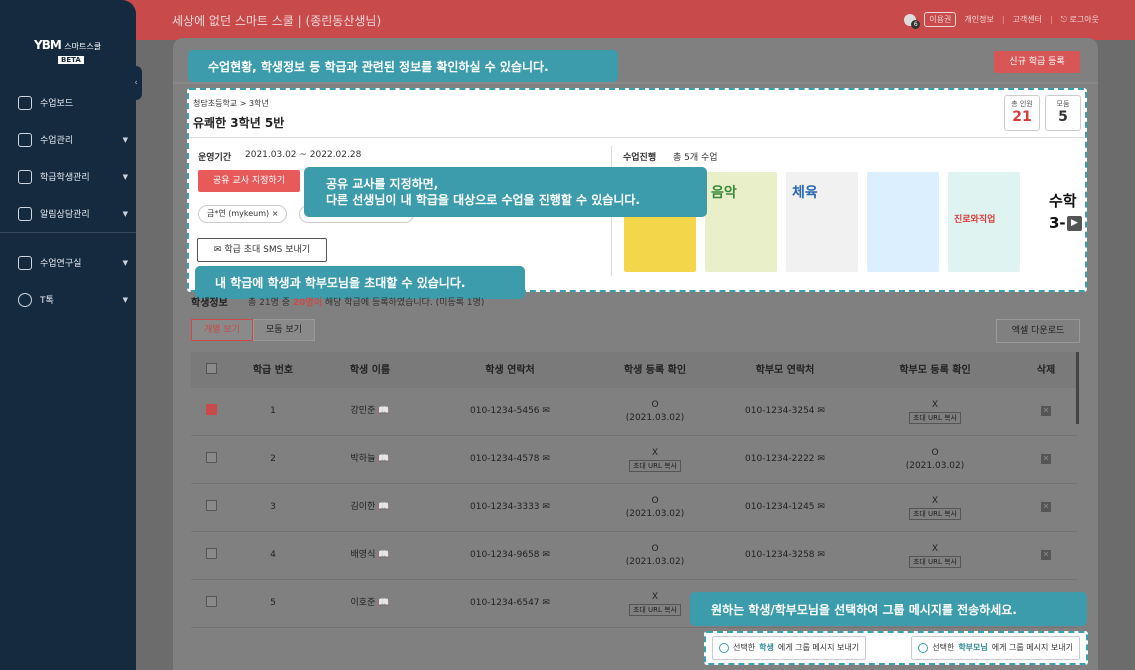 The width and height of the screenshot is (1135, 670). Describe the element at coordinates (1063, 113) in the screenshot. I see `group-count-badge: 모둠 5` at that location.